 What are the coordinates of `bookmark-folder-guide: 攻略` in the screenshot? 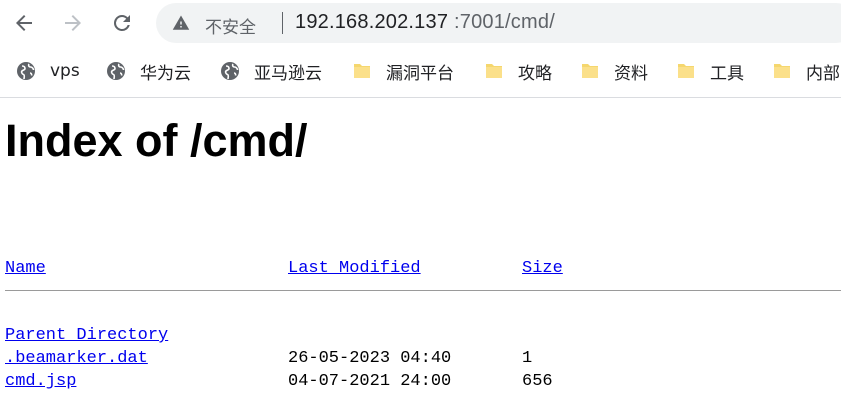 It's located at (518, 71).